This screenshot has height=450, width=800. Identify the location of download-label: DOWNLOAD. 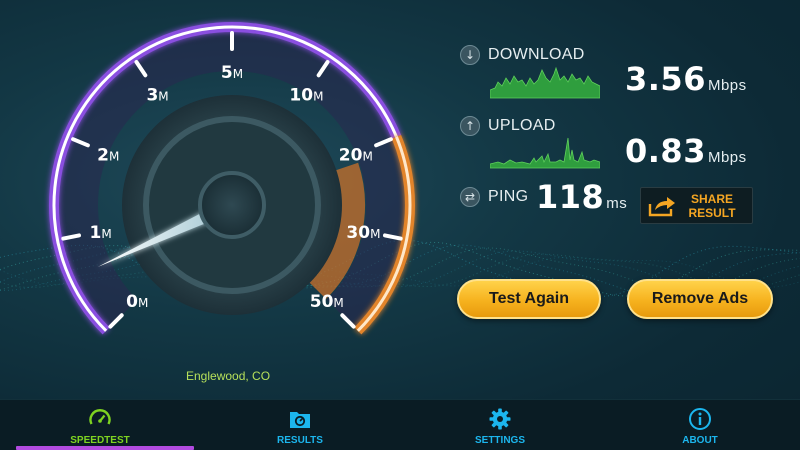
(536, 54).